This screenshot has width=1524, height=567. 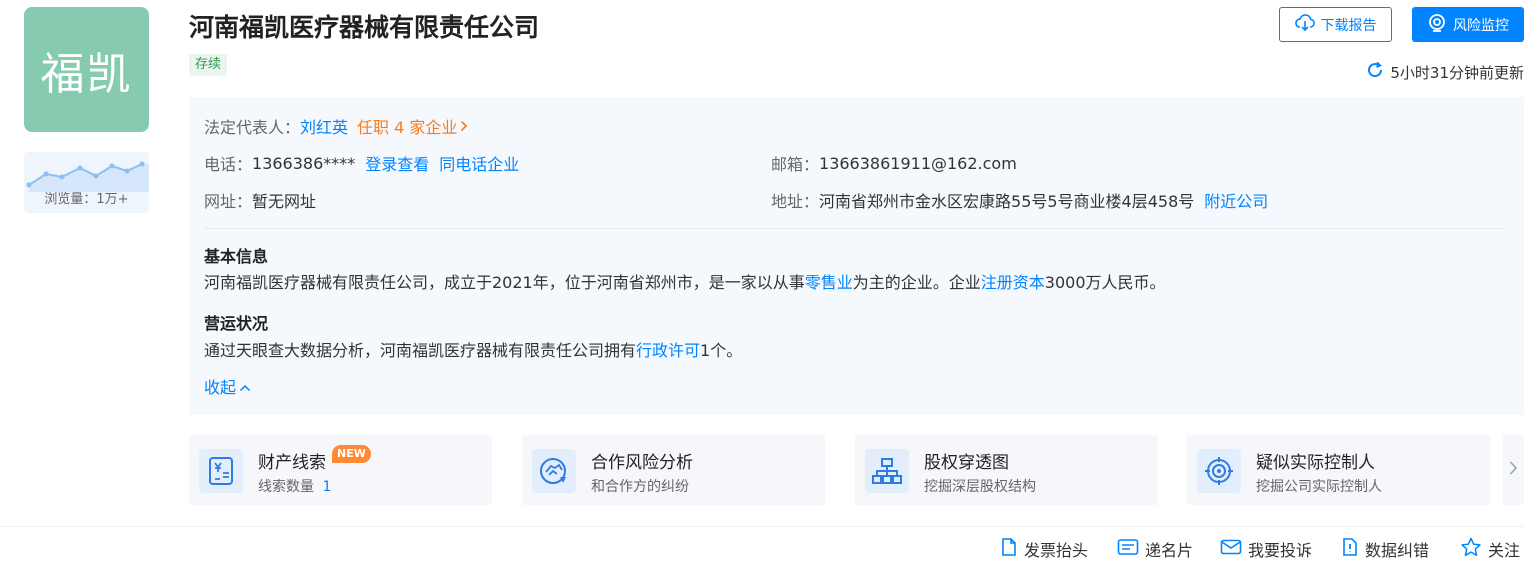 What do you see at coordinates (236, 323) in the screenshot?
I see `operation-title: 营运状况` at bounding box center [236, 323].